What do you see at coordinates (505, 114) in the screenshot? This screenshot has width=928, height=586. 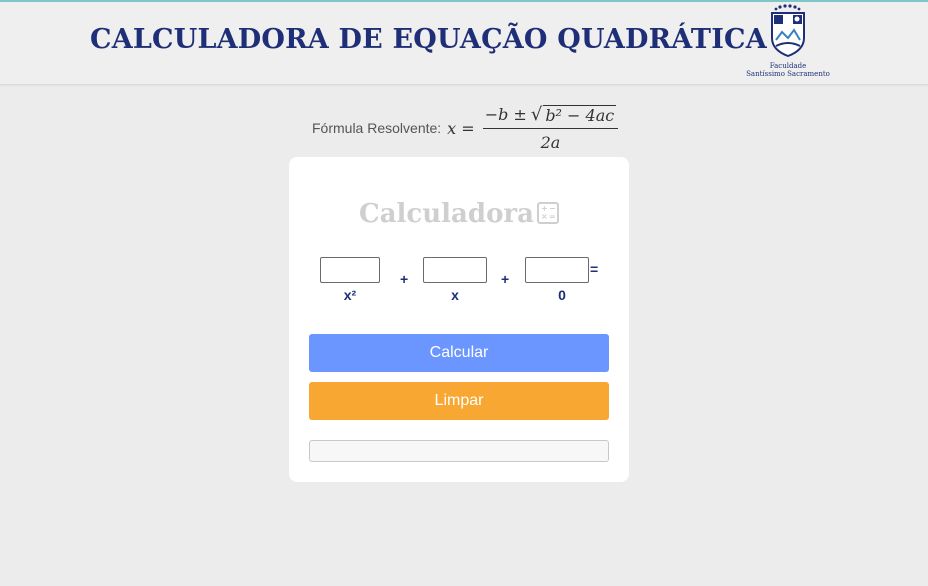 I see `formula-numerator-prefix: −b ±` at bounding box center [505, 114].